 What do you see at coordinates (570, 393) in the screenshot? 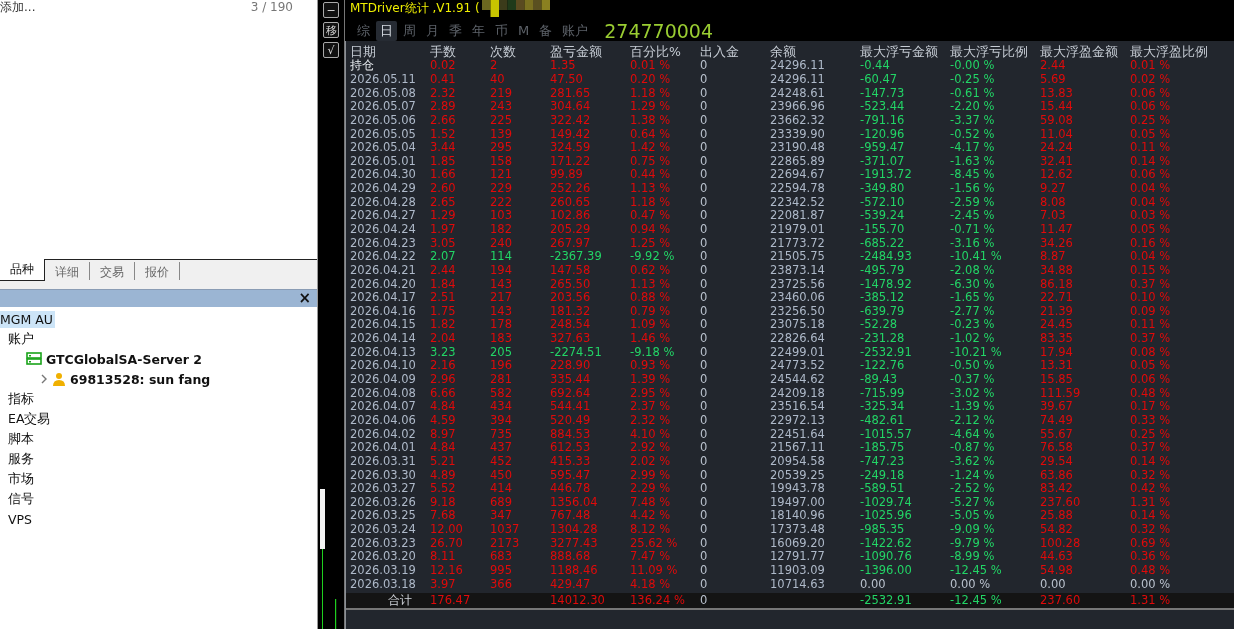
I see `table-cell: 692.64` at bounding box center [570, 393].